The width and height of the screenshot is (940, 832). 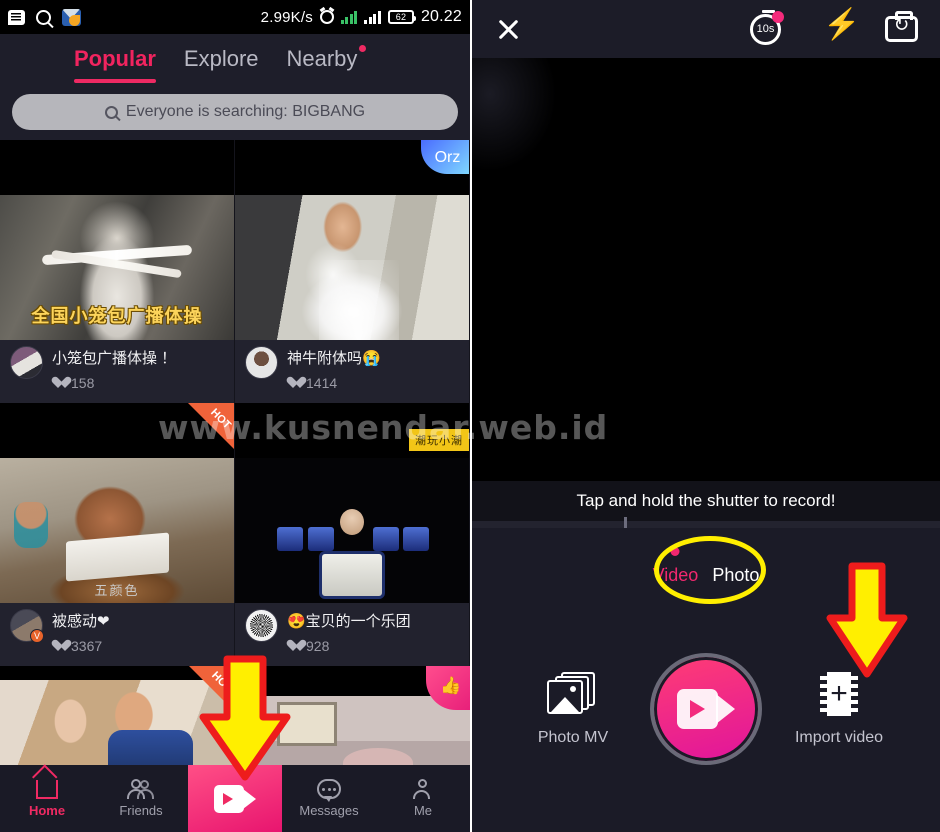 I want to click on feed-tab-bar: Popular Explore Nearby, so click(x=235, y=61).